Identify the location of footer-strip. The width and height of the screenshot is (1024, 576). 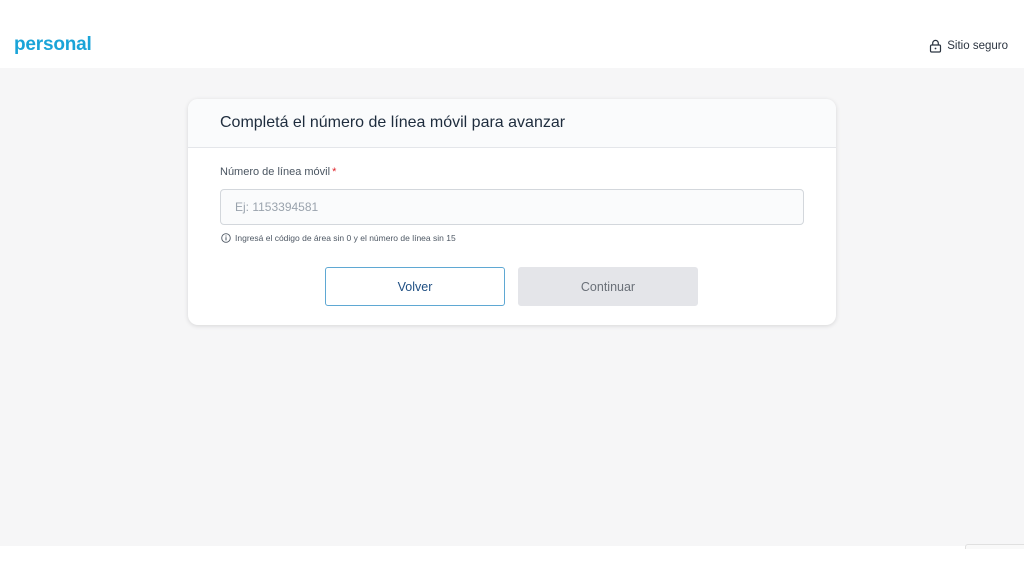
(512, 561).